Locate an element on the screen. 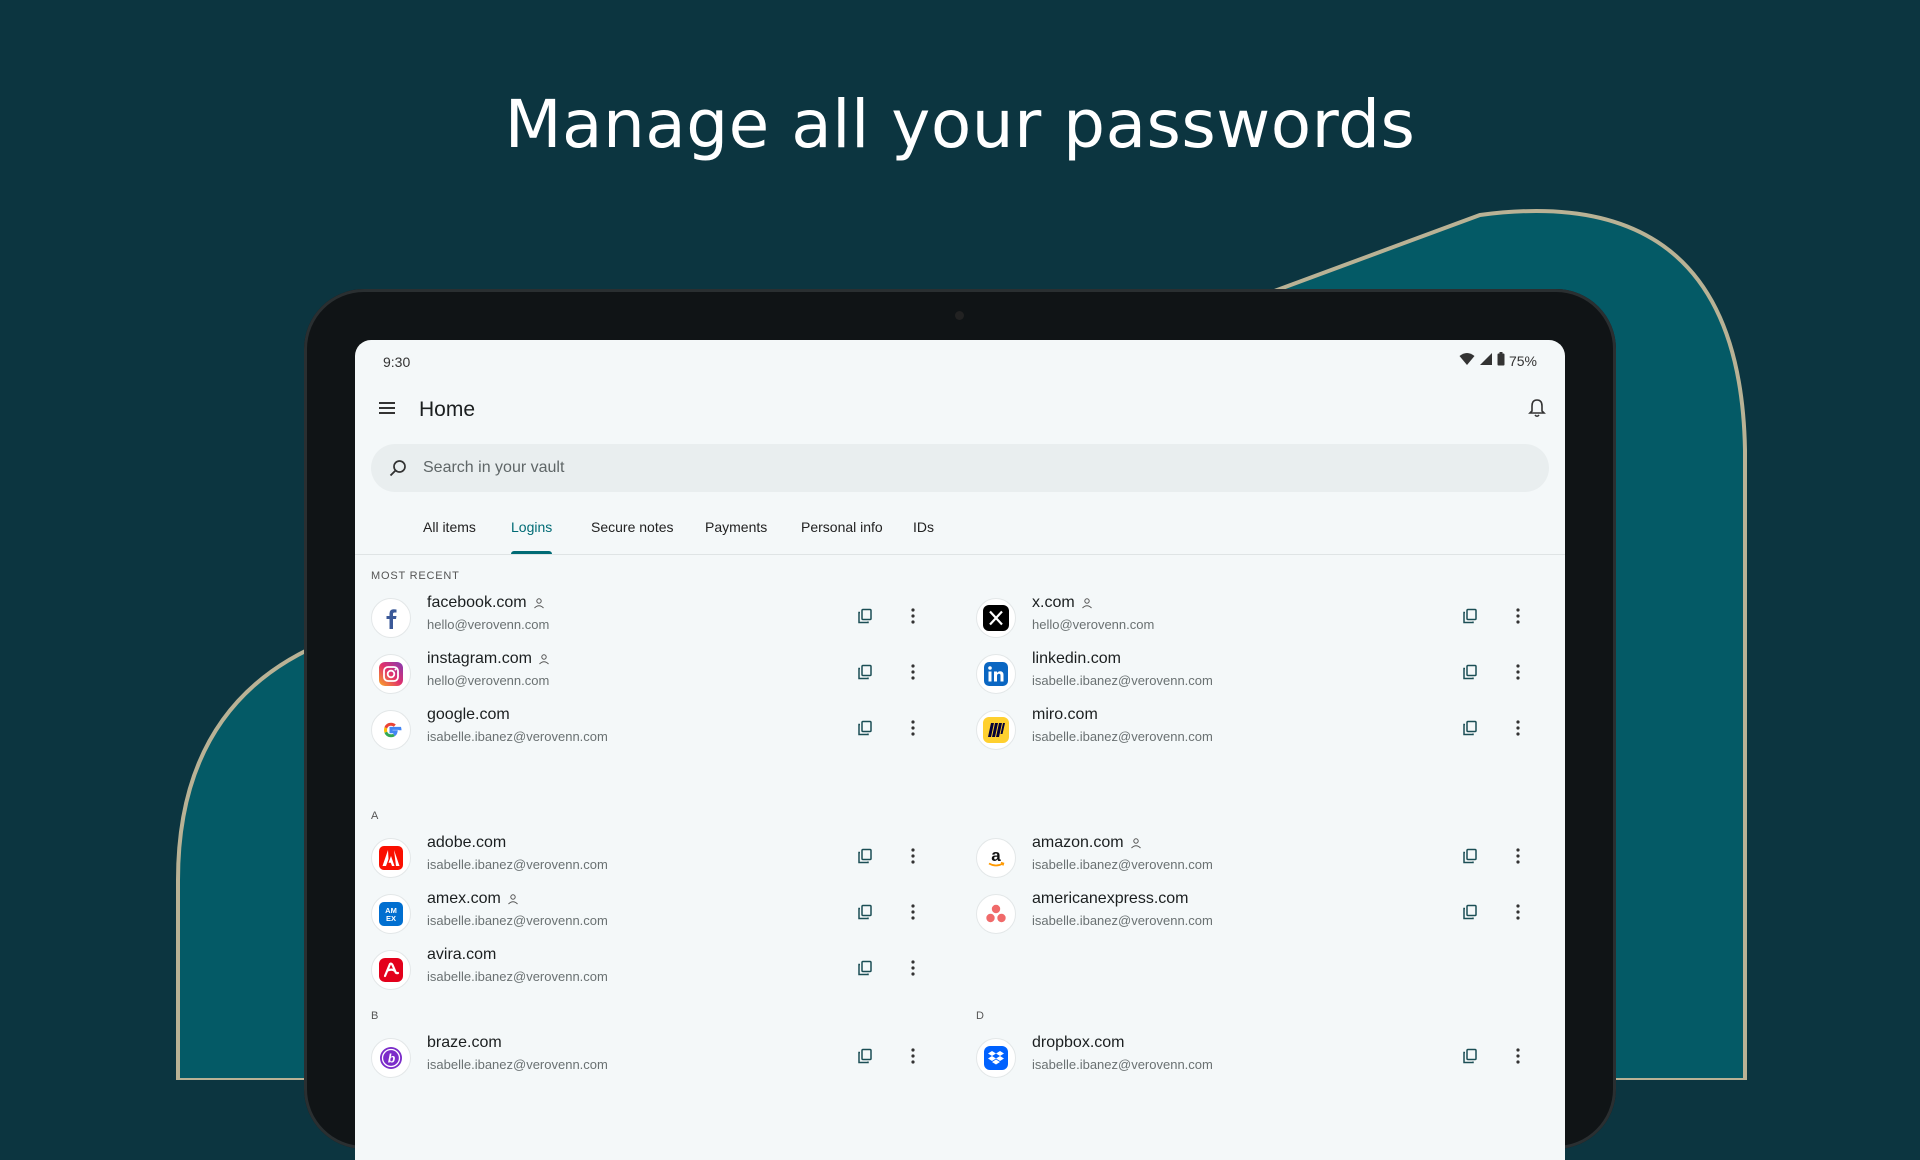  tab-payments: Payments is located at coordinates (736, 527).